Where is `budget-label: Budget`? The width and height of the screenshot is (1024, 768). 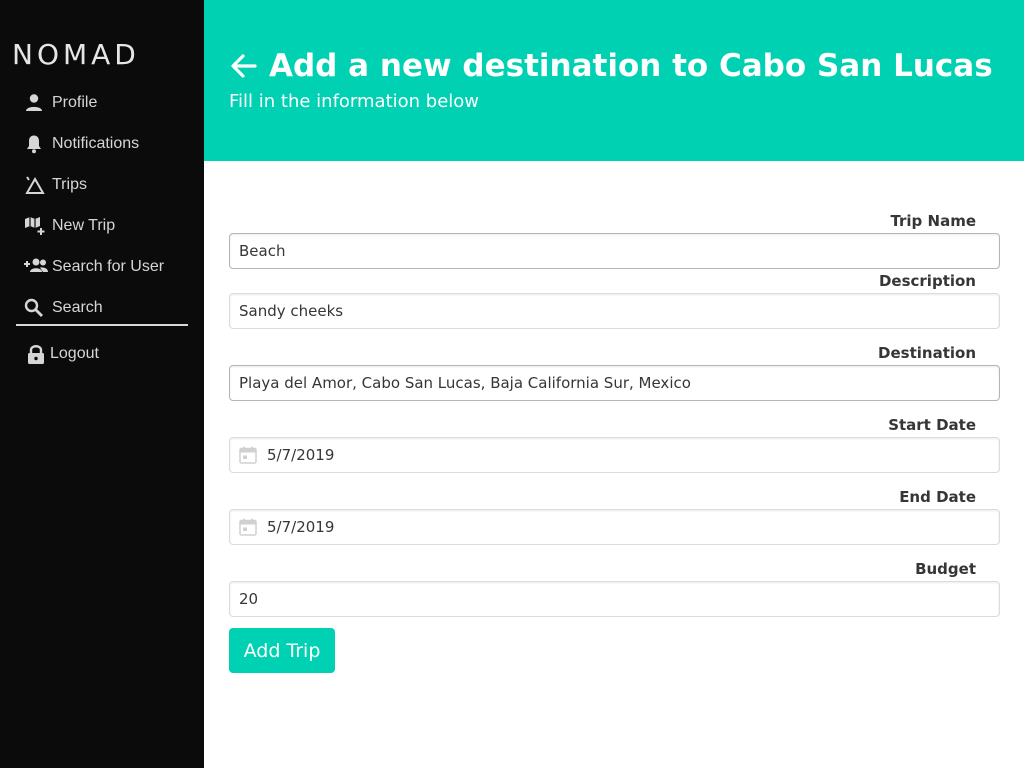 budget-label: Budget is located at coordinates (945, 569).